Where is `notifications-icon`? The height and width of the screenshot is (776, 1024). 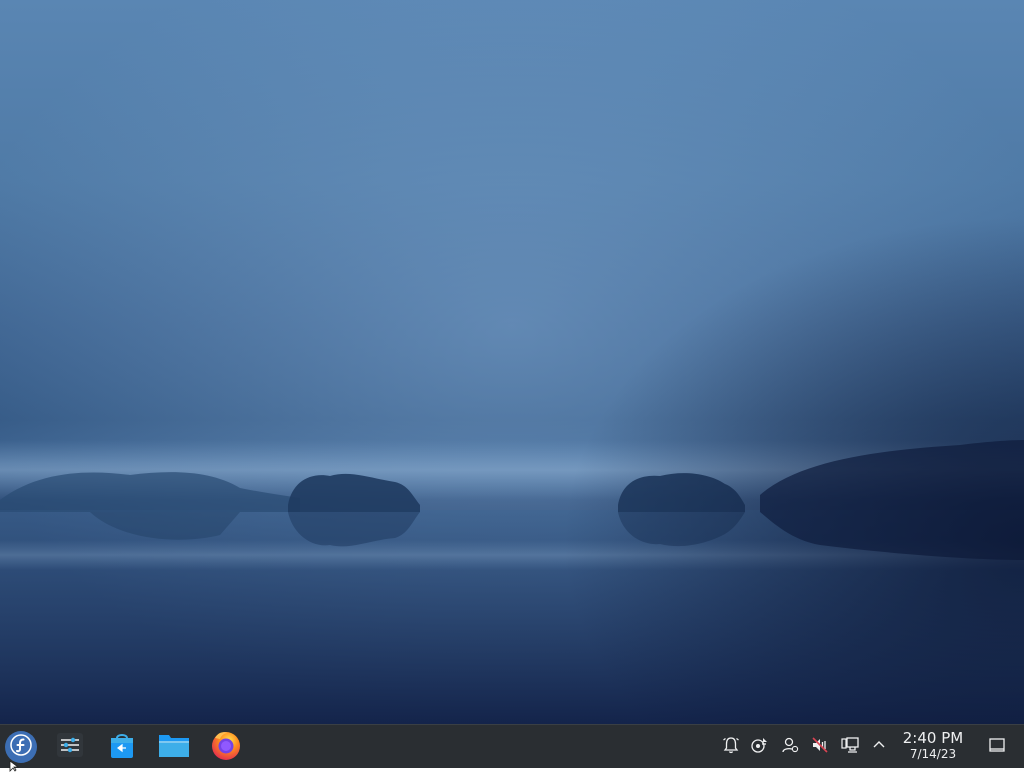 notifications-icon is located at coordinates (731, 747).